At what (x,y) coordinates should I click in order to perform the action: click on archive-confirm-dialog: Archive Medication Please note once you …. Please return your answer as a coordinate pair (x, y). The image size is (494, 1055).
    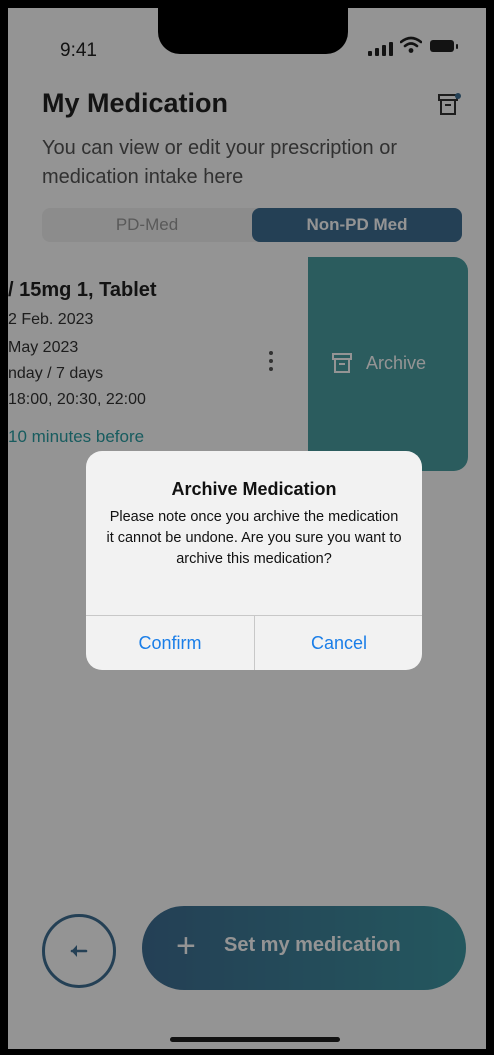
    Looking at the image, I should click on (254, 560).